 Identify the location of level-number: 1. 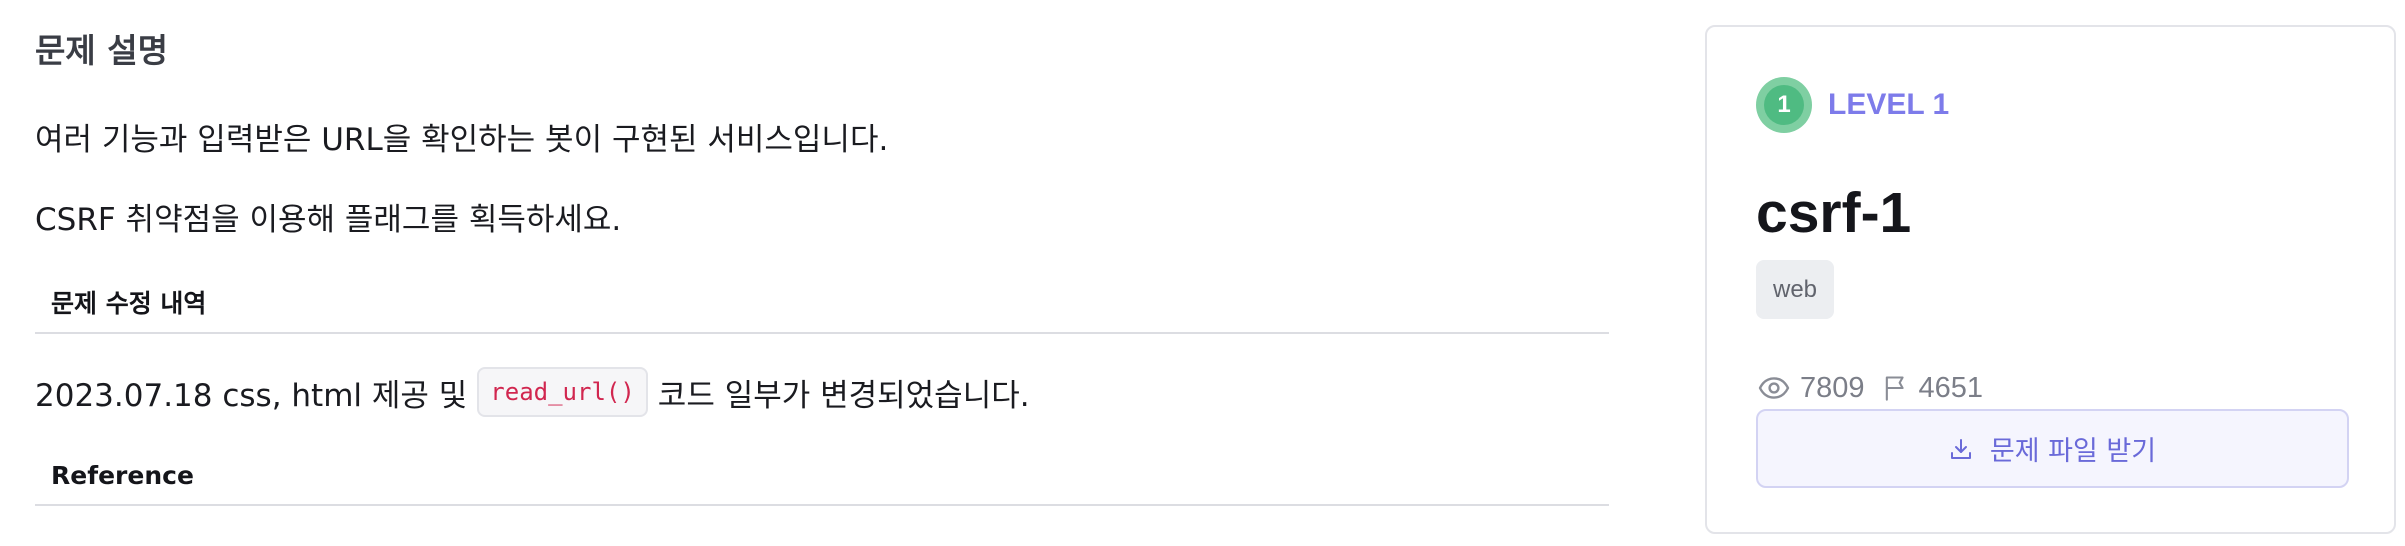
(1784, 105).